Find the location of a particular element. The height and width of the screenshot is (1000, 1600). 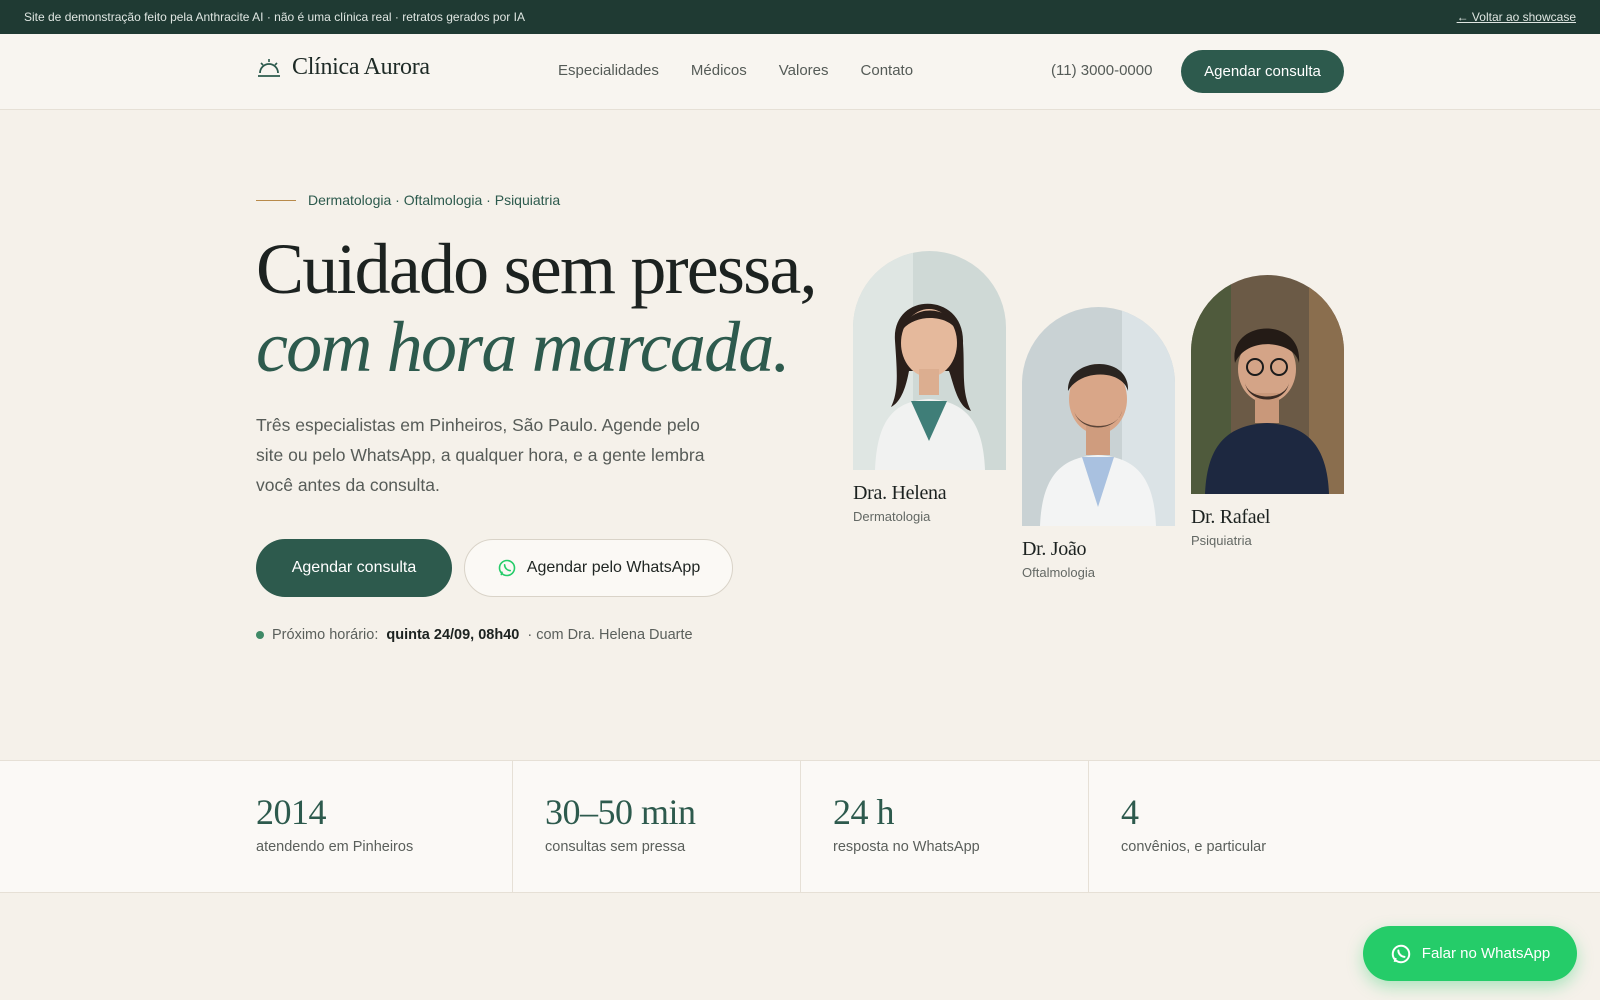

hero-title-line2: com hora marcada. is located at coordinates (523, 347).